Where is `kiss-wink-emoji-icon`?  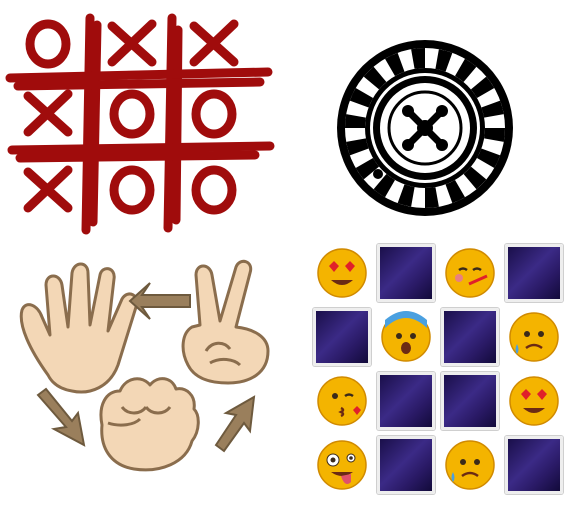 kiss-wink-emoji-icon is located at coordinates (342, 401).